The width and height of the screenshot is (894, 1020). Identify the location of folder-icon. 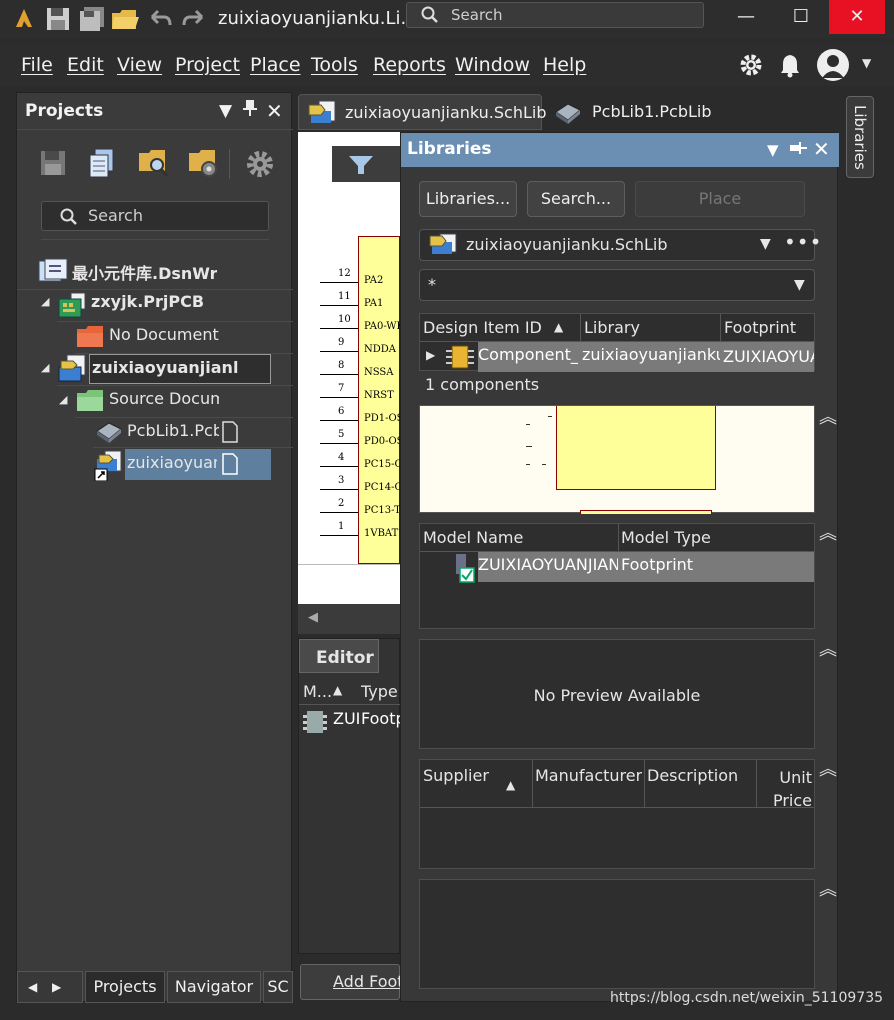
(90, 402).